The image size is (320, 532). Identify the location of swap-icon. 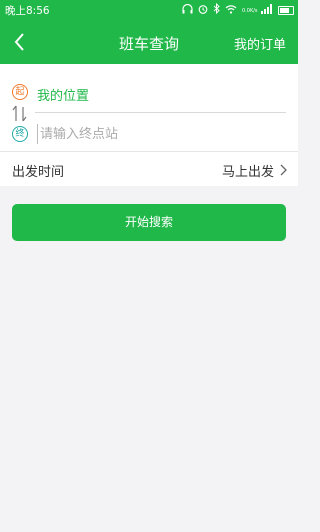
(20, 114).